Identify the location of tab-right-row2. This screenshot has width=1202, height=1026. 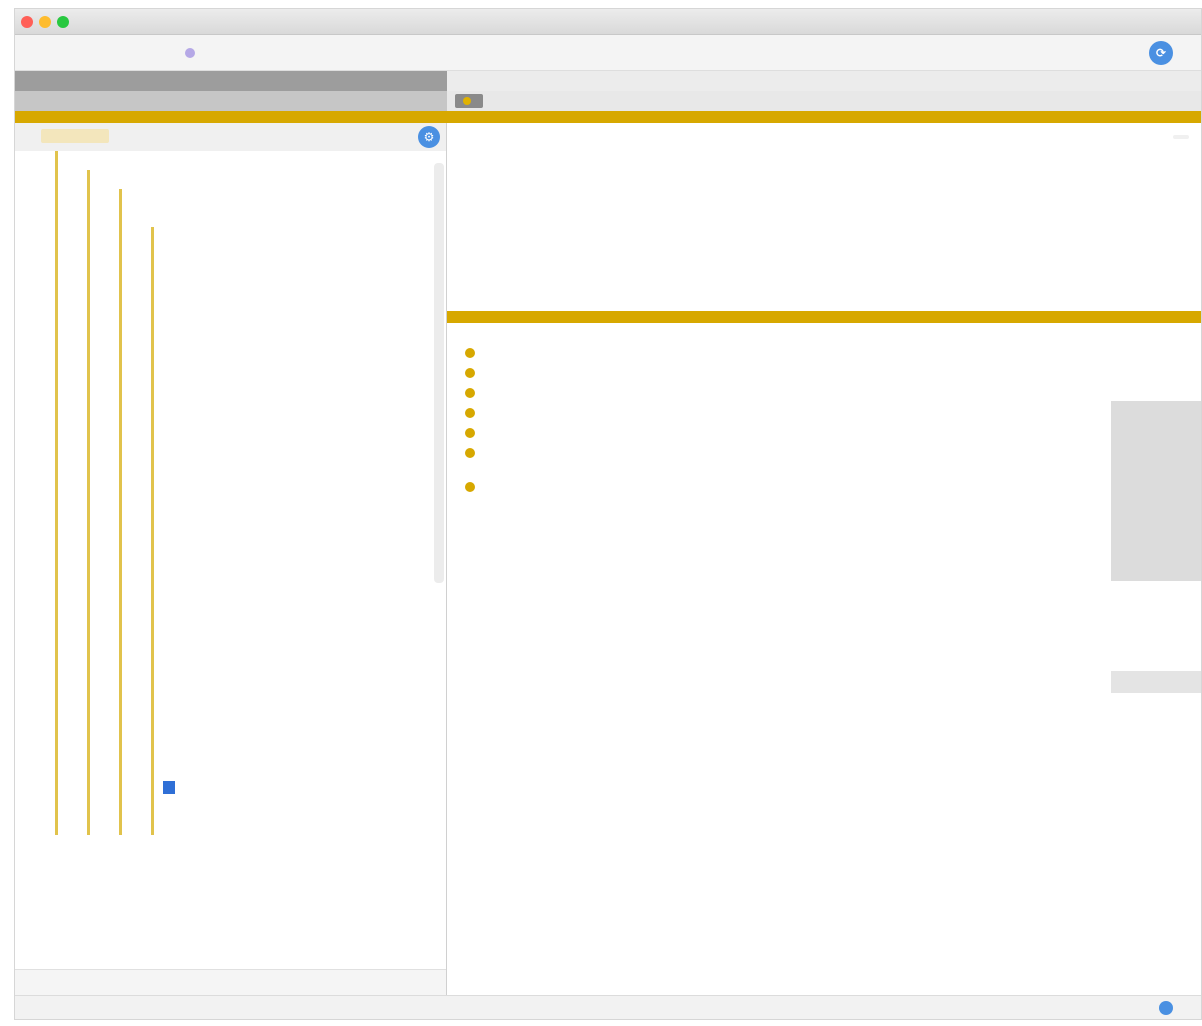
(824, 101).